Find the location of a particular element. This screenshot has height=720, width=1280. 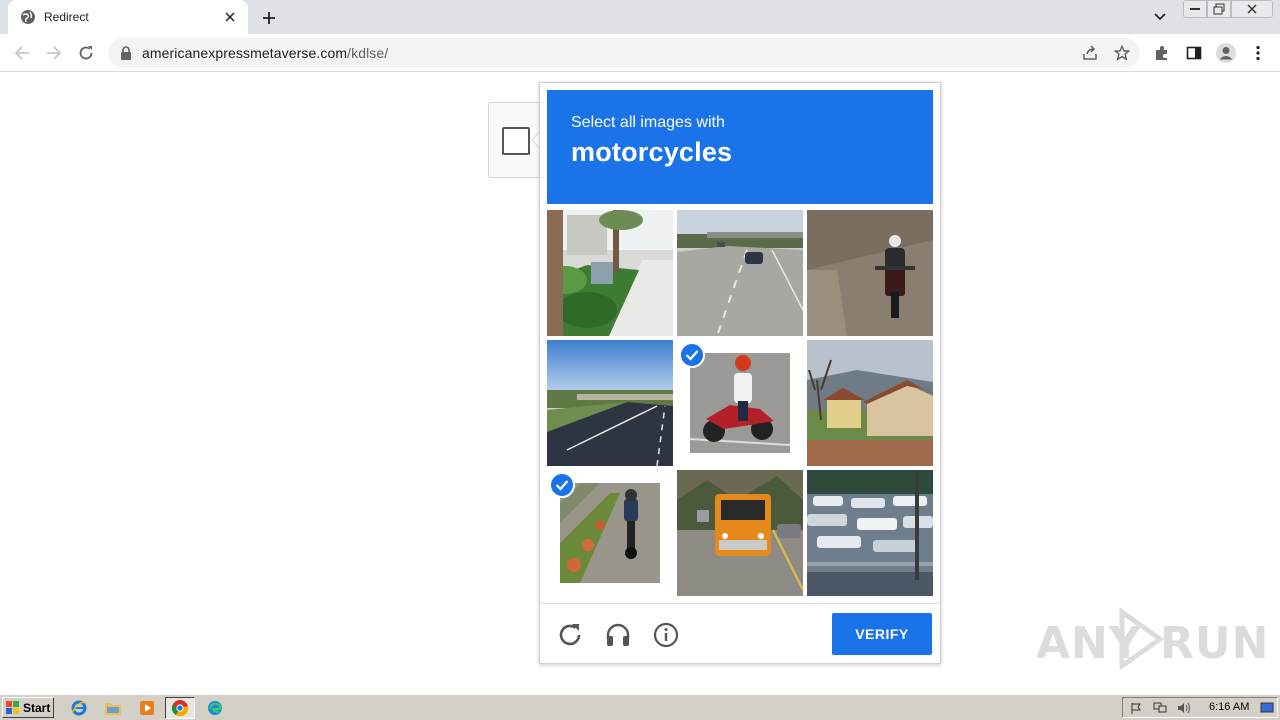

internet-explorer-icon is located at coordinates (79, 708).